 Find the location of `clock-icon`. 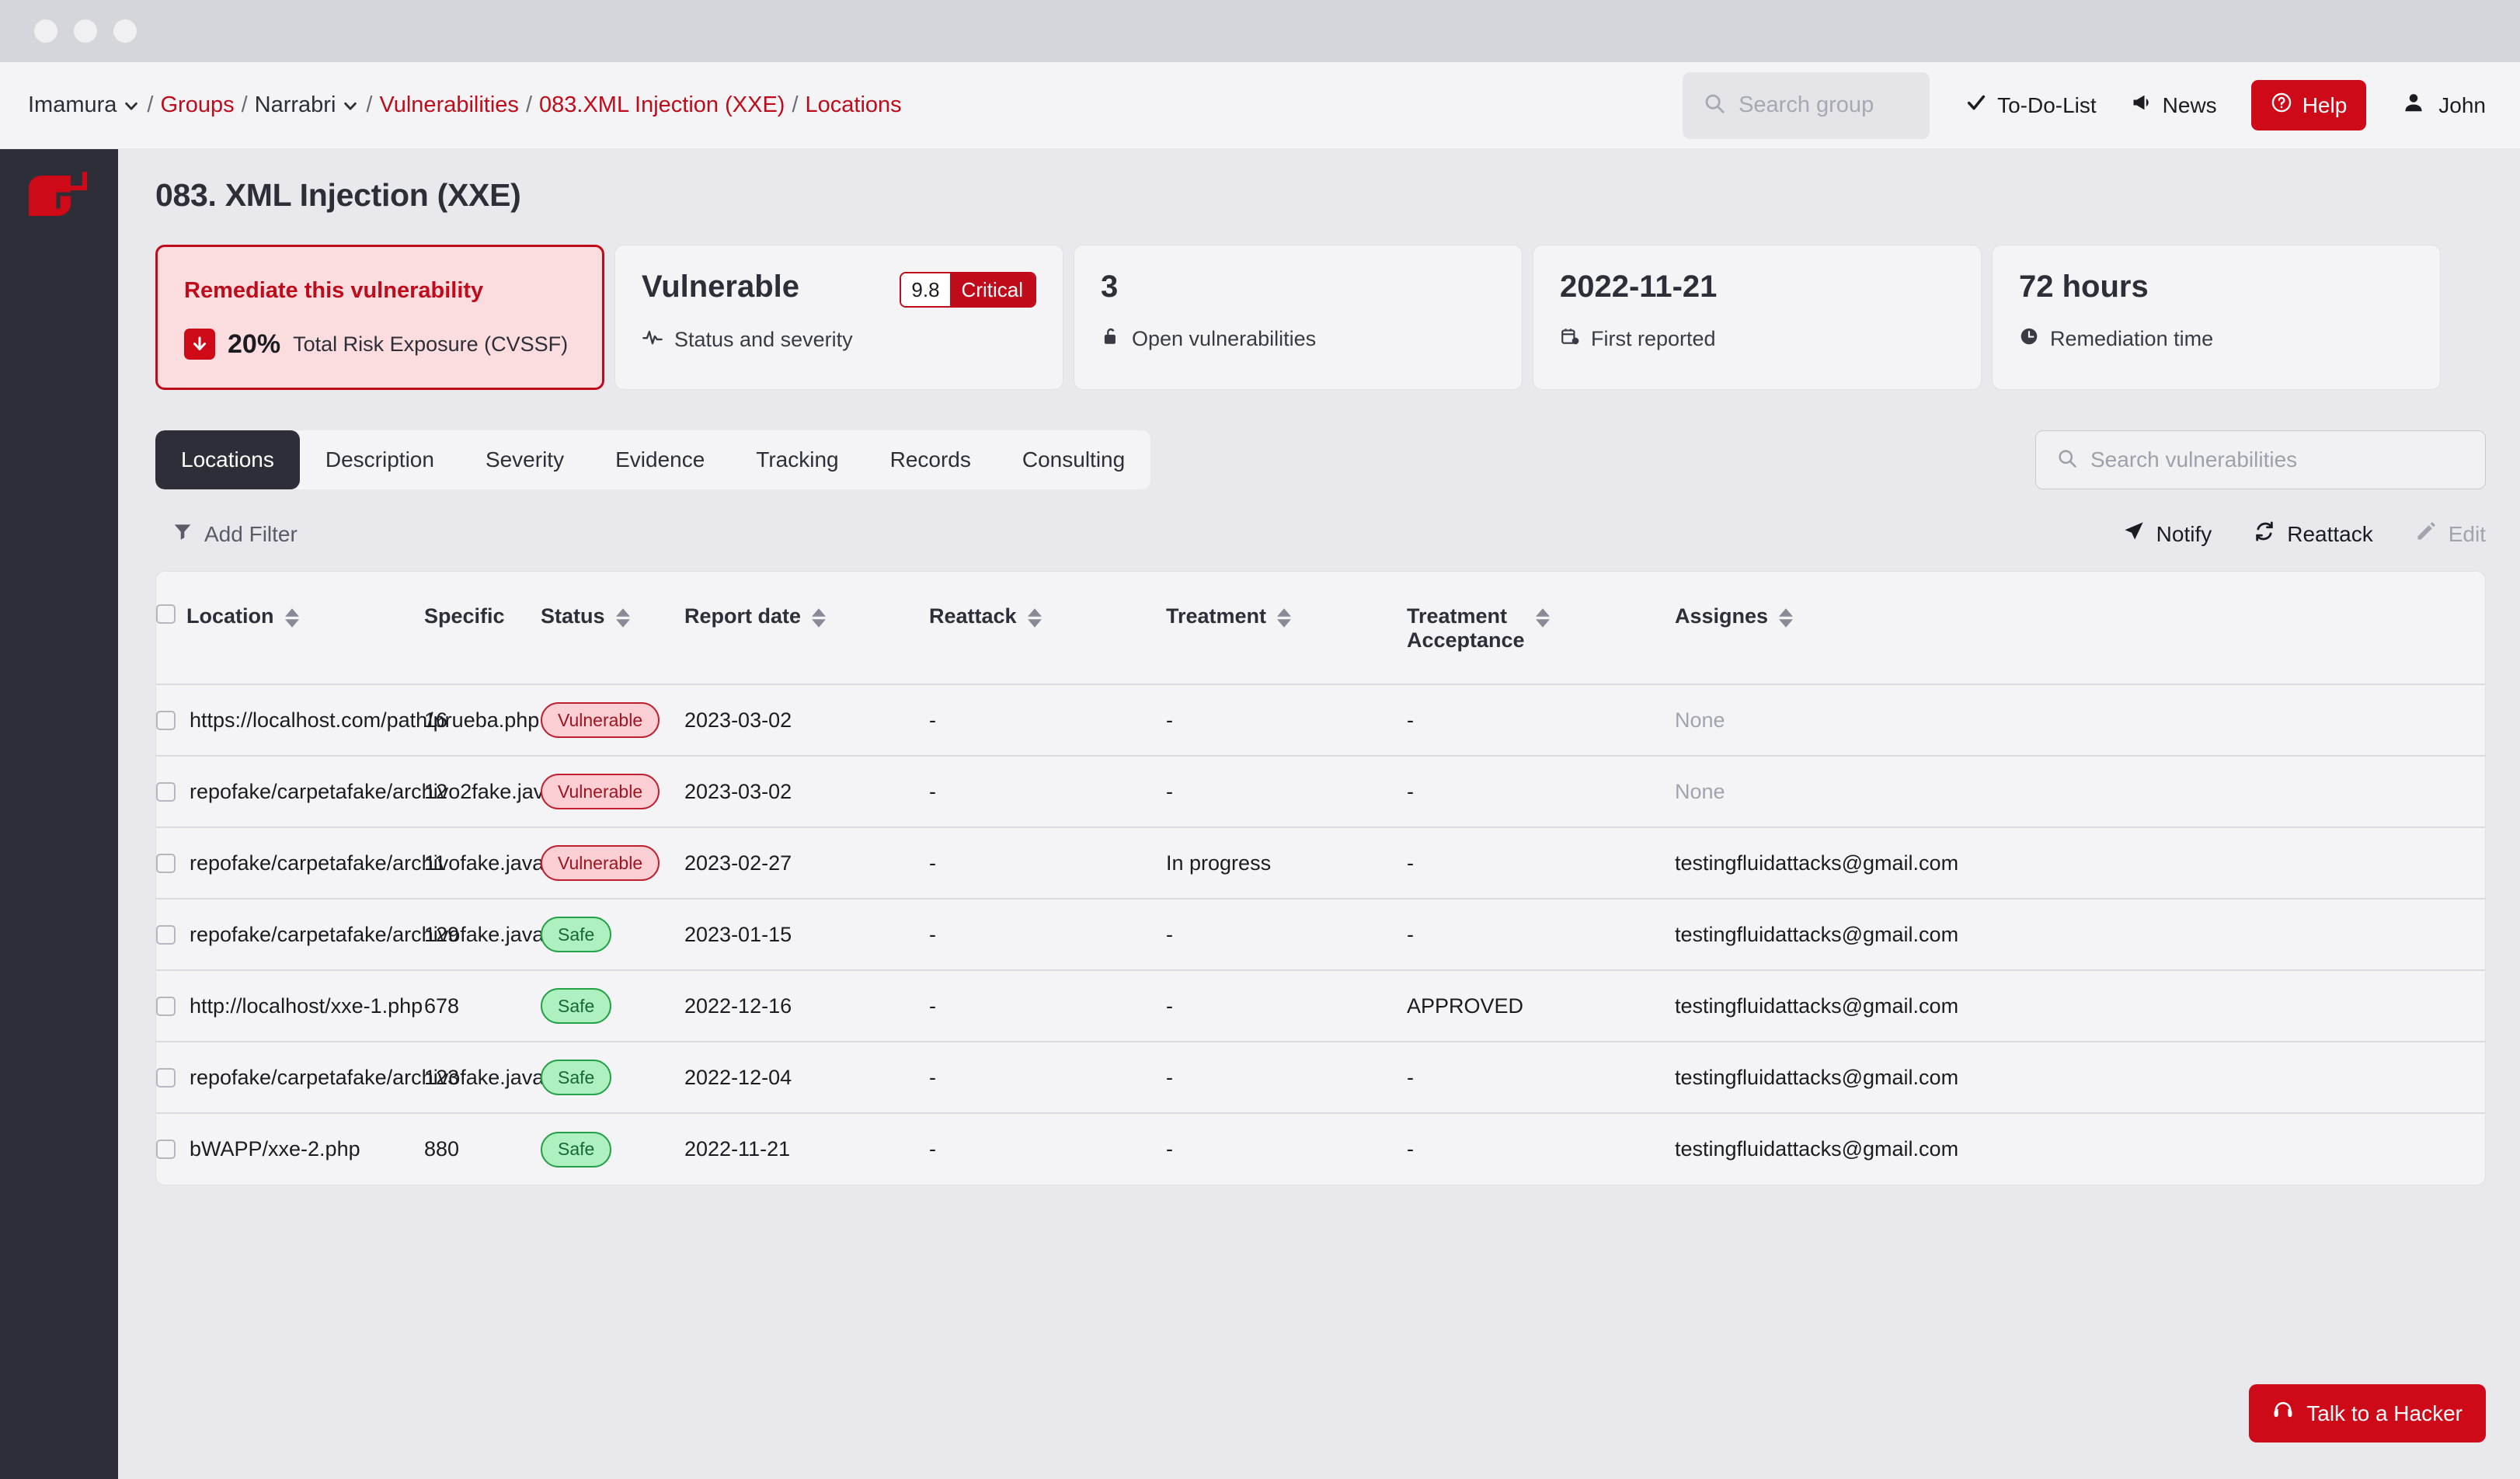

clock-icon is located at coordinates (2029, 339).